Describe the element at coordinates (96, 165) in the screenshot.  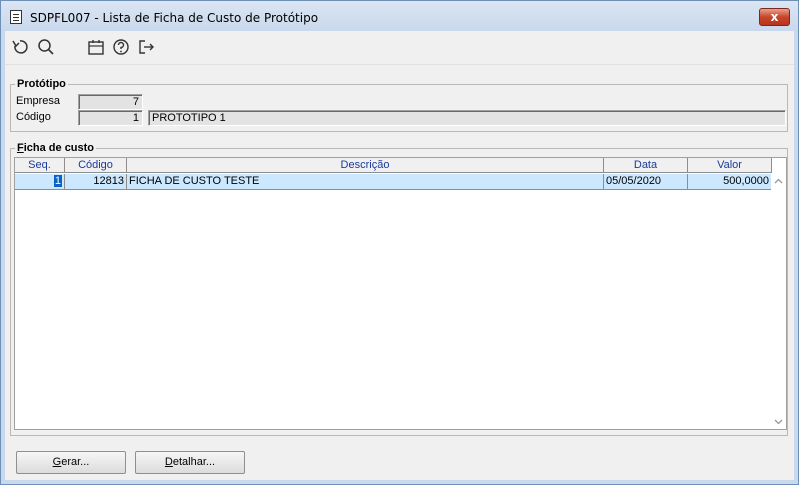
I see `col-header-codigo: Código` at that location.